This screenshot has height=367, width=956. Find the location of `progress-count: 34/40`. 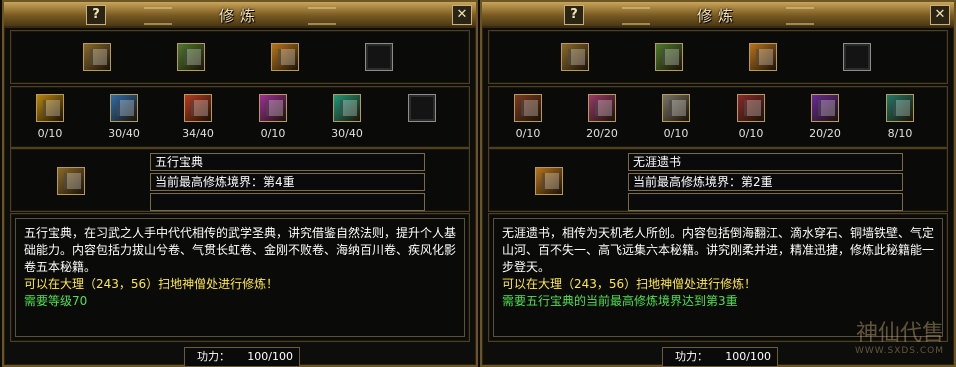

progress-count: 34/40 is located at coordinates (198, 133).